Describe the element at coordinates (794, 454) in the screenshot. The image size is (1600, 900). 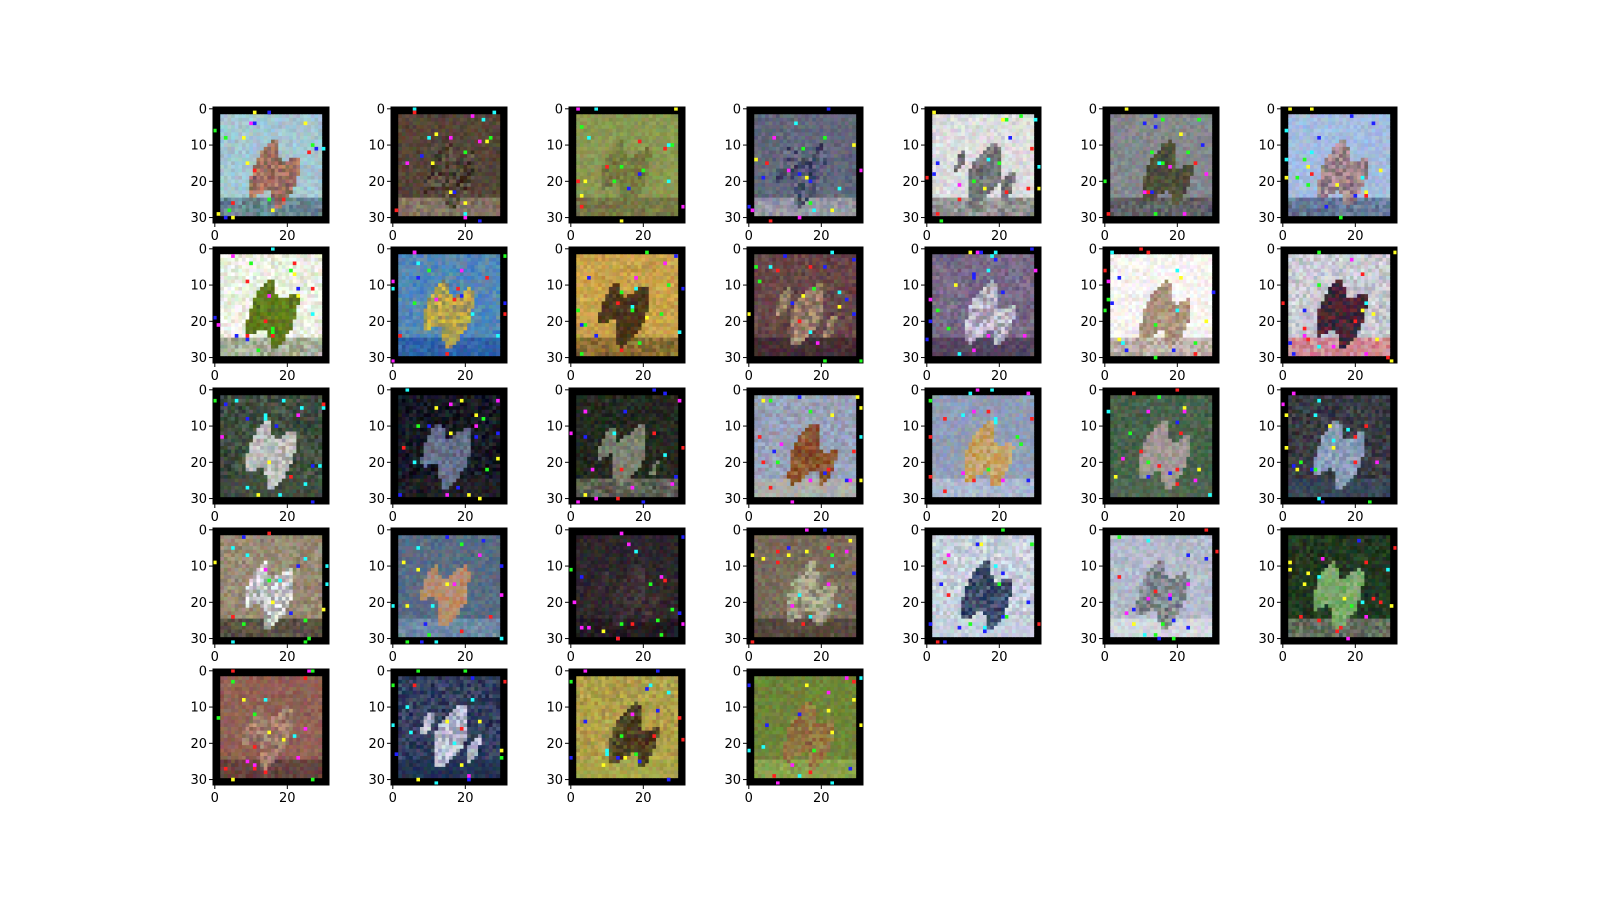
I see `image-subplot-18: 0 10 20 30 0 20` at that location.